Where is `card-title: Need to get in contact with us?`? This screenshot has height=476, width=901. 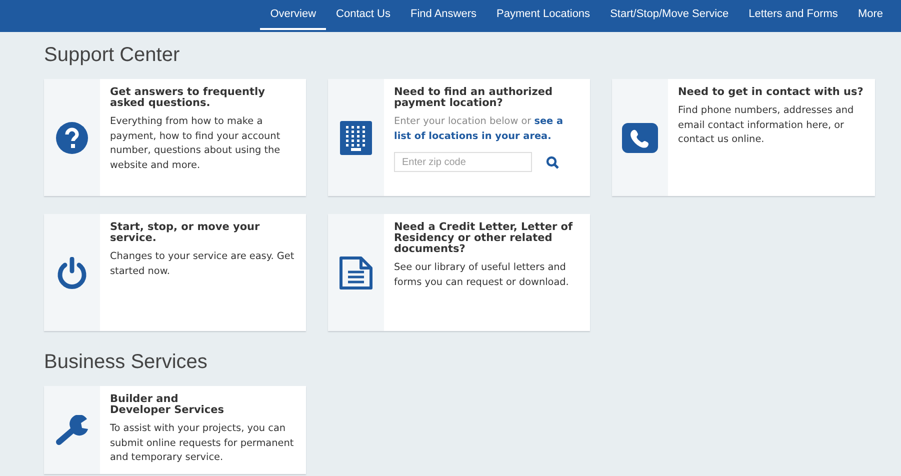 card-title: Need to get in contact with us? is located at coordinates (771, 92).